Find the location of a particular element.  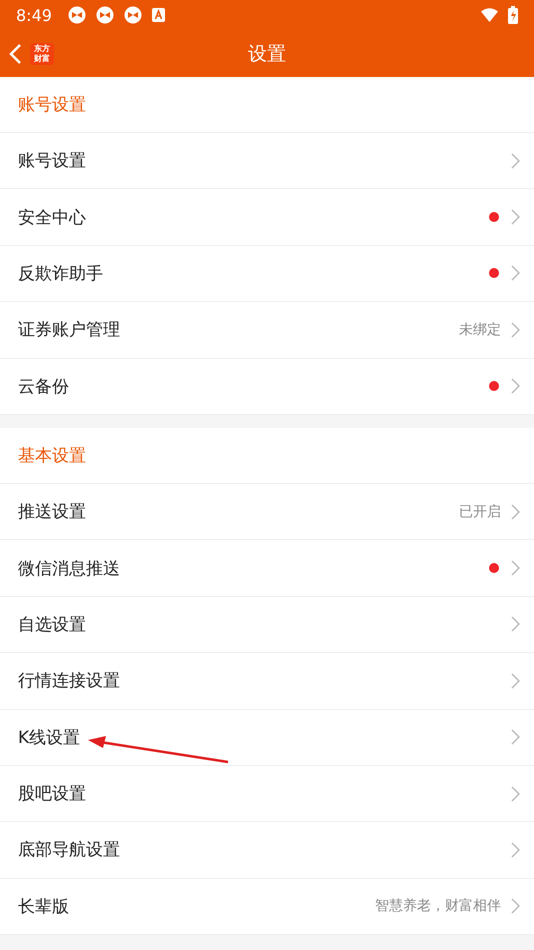

status-time: 8:49 is located at coordinates (34, 15).